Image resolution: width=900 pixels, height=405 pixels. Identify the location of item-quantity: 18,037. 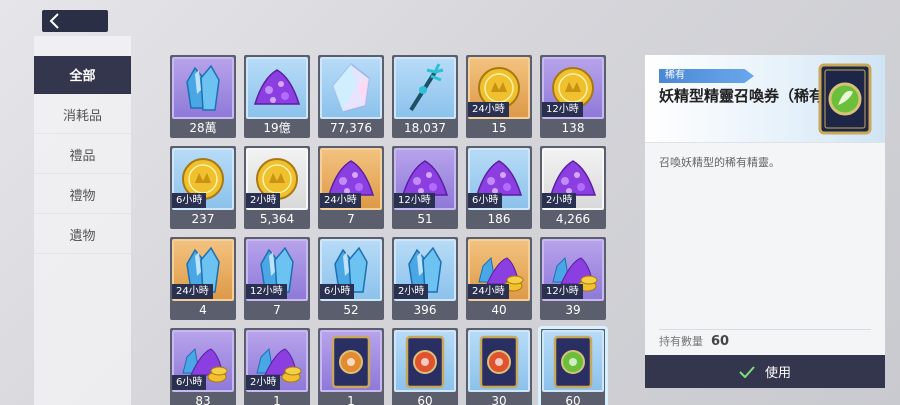
(425, 128).